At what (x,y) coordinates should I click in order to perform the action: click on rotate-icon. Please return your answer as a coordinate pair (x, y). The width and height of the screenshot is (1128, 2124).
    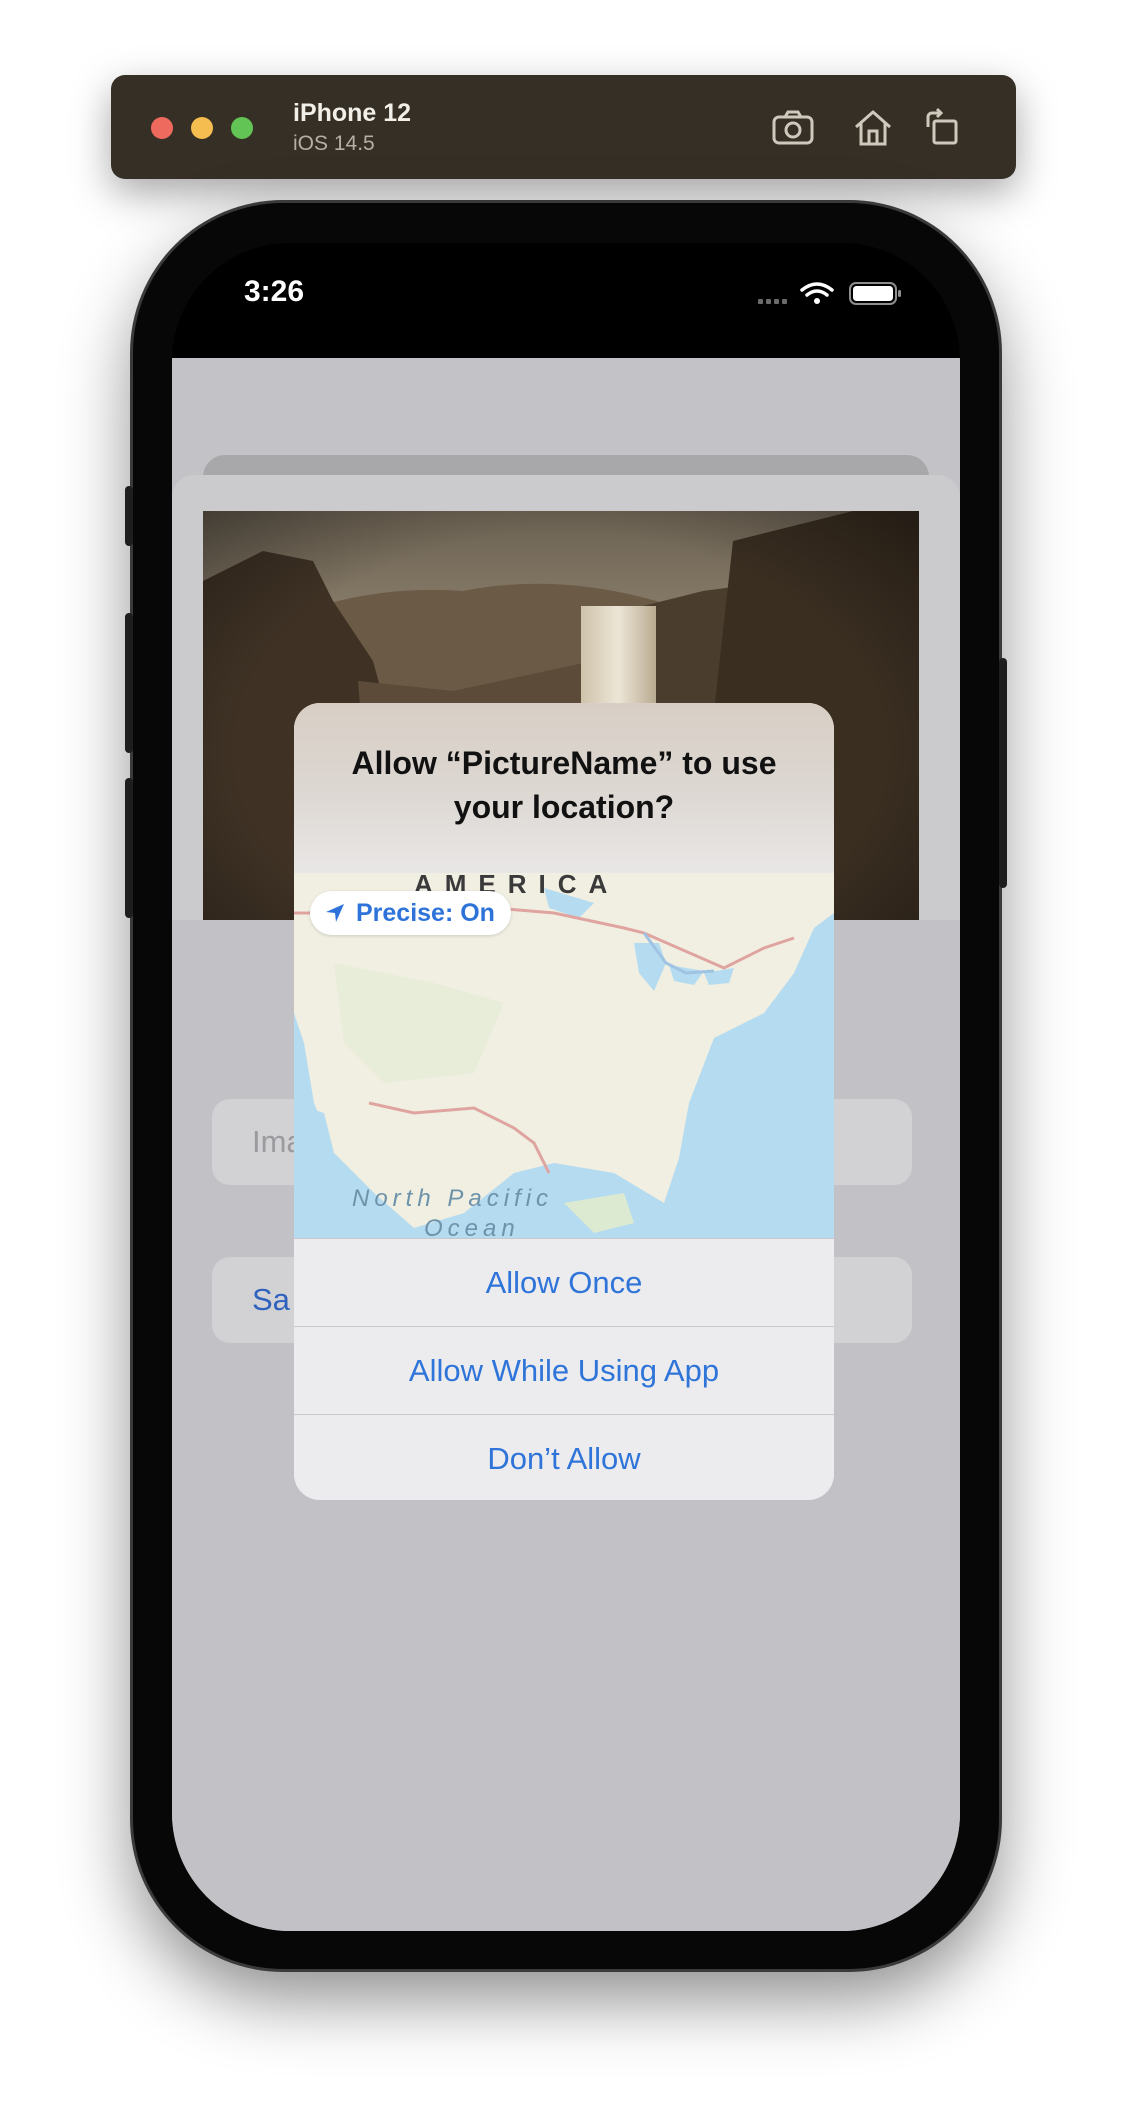
    Looking at the image, I should click on (943, 128).